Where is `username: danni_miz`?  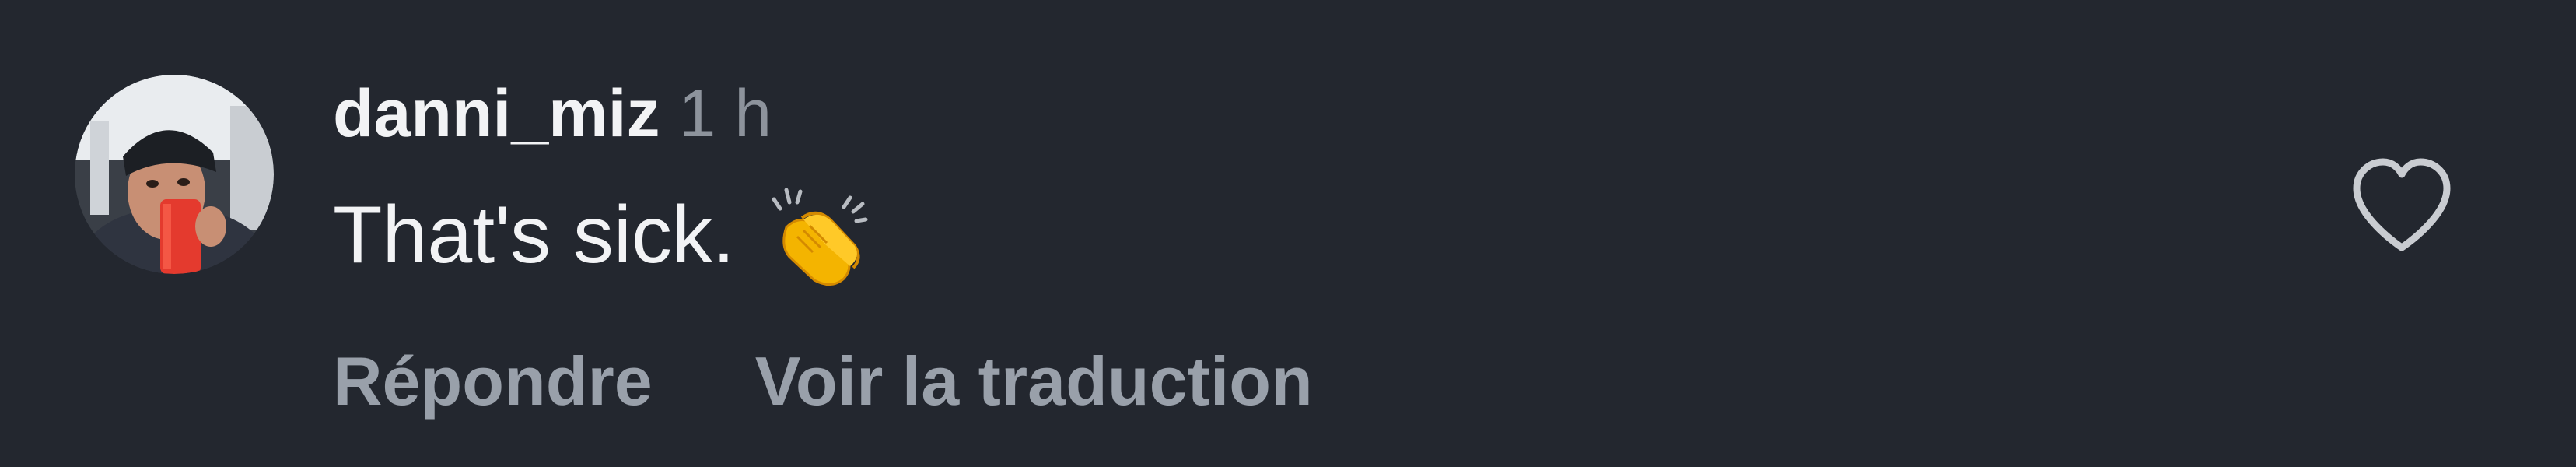
username: danni_miz is located at coordinates (497, 113).